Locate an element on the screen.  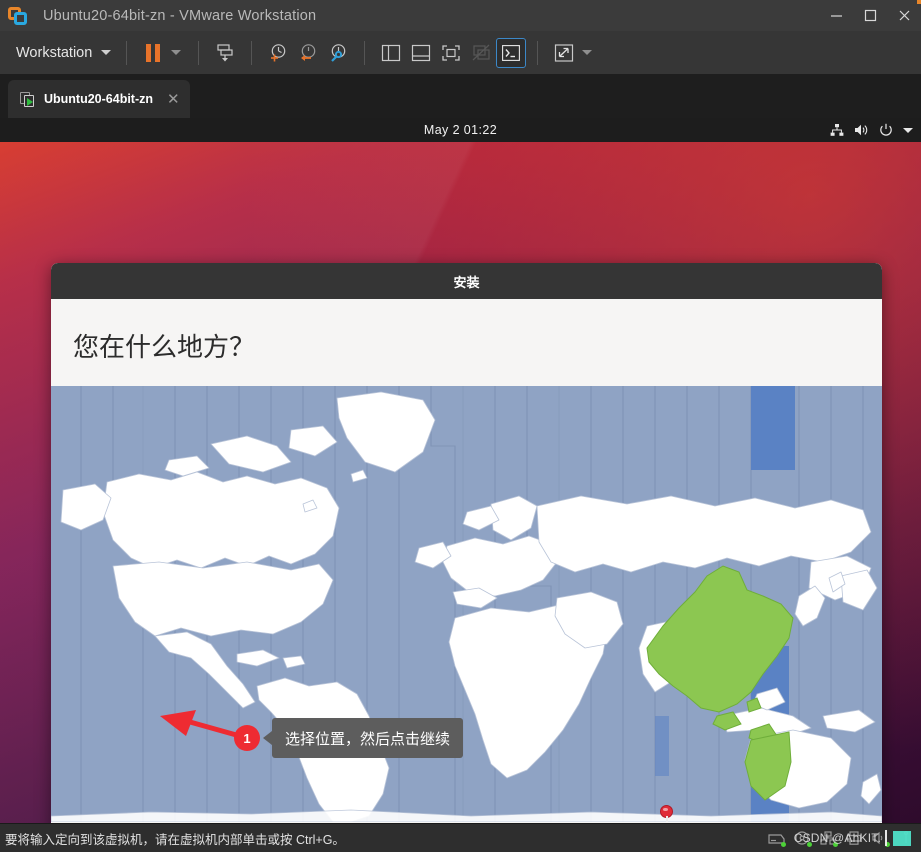
vmware-logo-icon is located at coordinates (18, 16).